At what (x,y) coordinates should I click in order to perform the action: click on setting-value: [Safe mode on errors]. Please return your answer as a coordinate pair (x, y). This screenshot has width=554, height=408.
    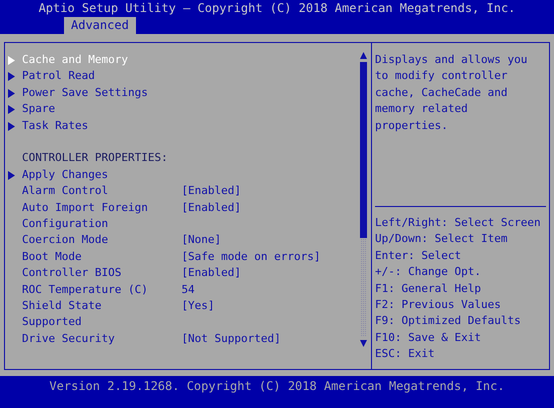
    Looking at the image, I should click on (251, 257).